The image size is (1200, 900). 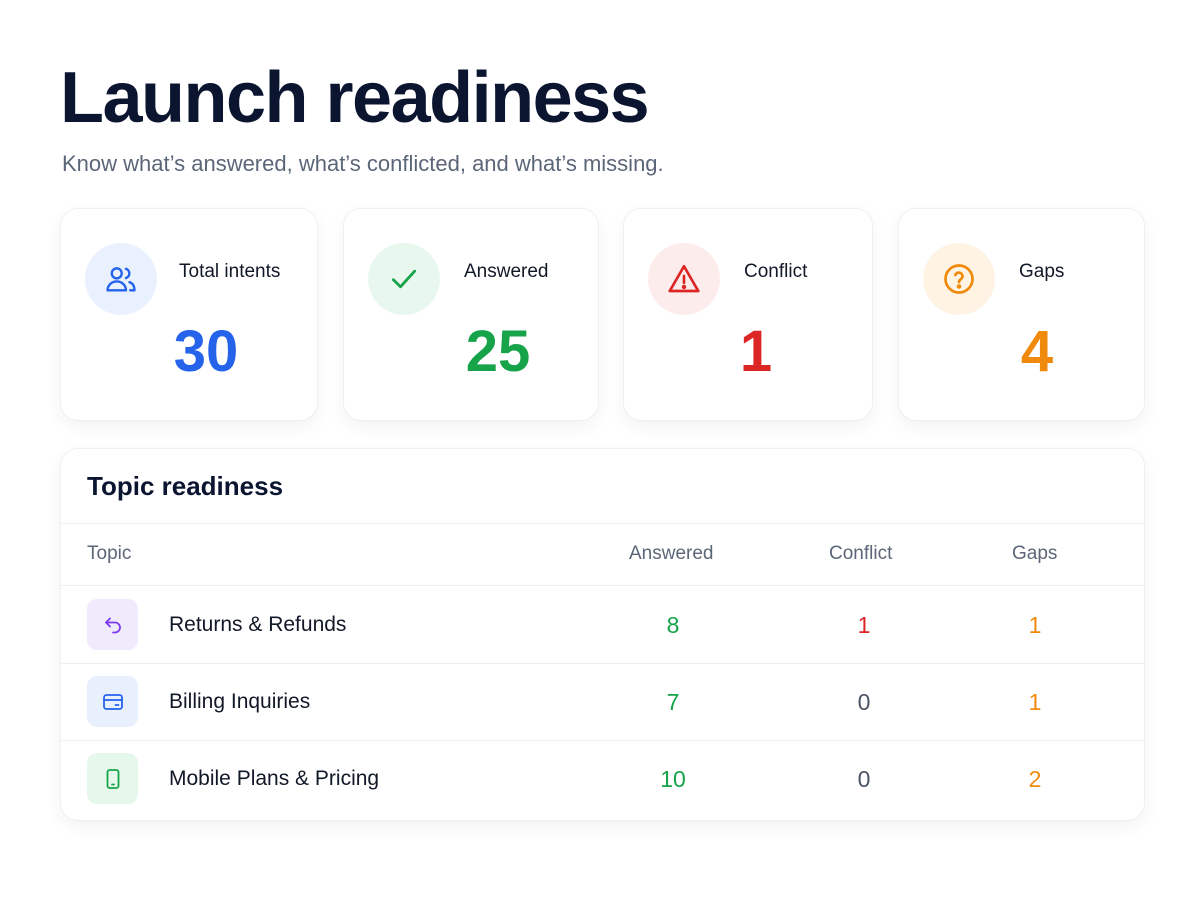 What do you see at coordinates (756, 351) in the screenshot?
I see `stat-value: 1` at bounding box center [756, 351].